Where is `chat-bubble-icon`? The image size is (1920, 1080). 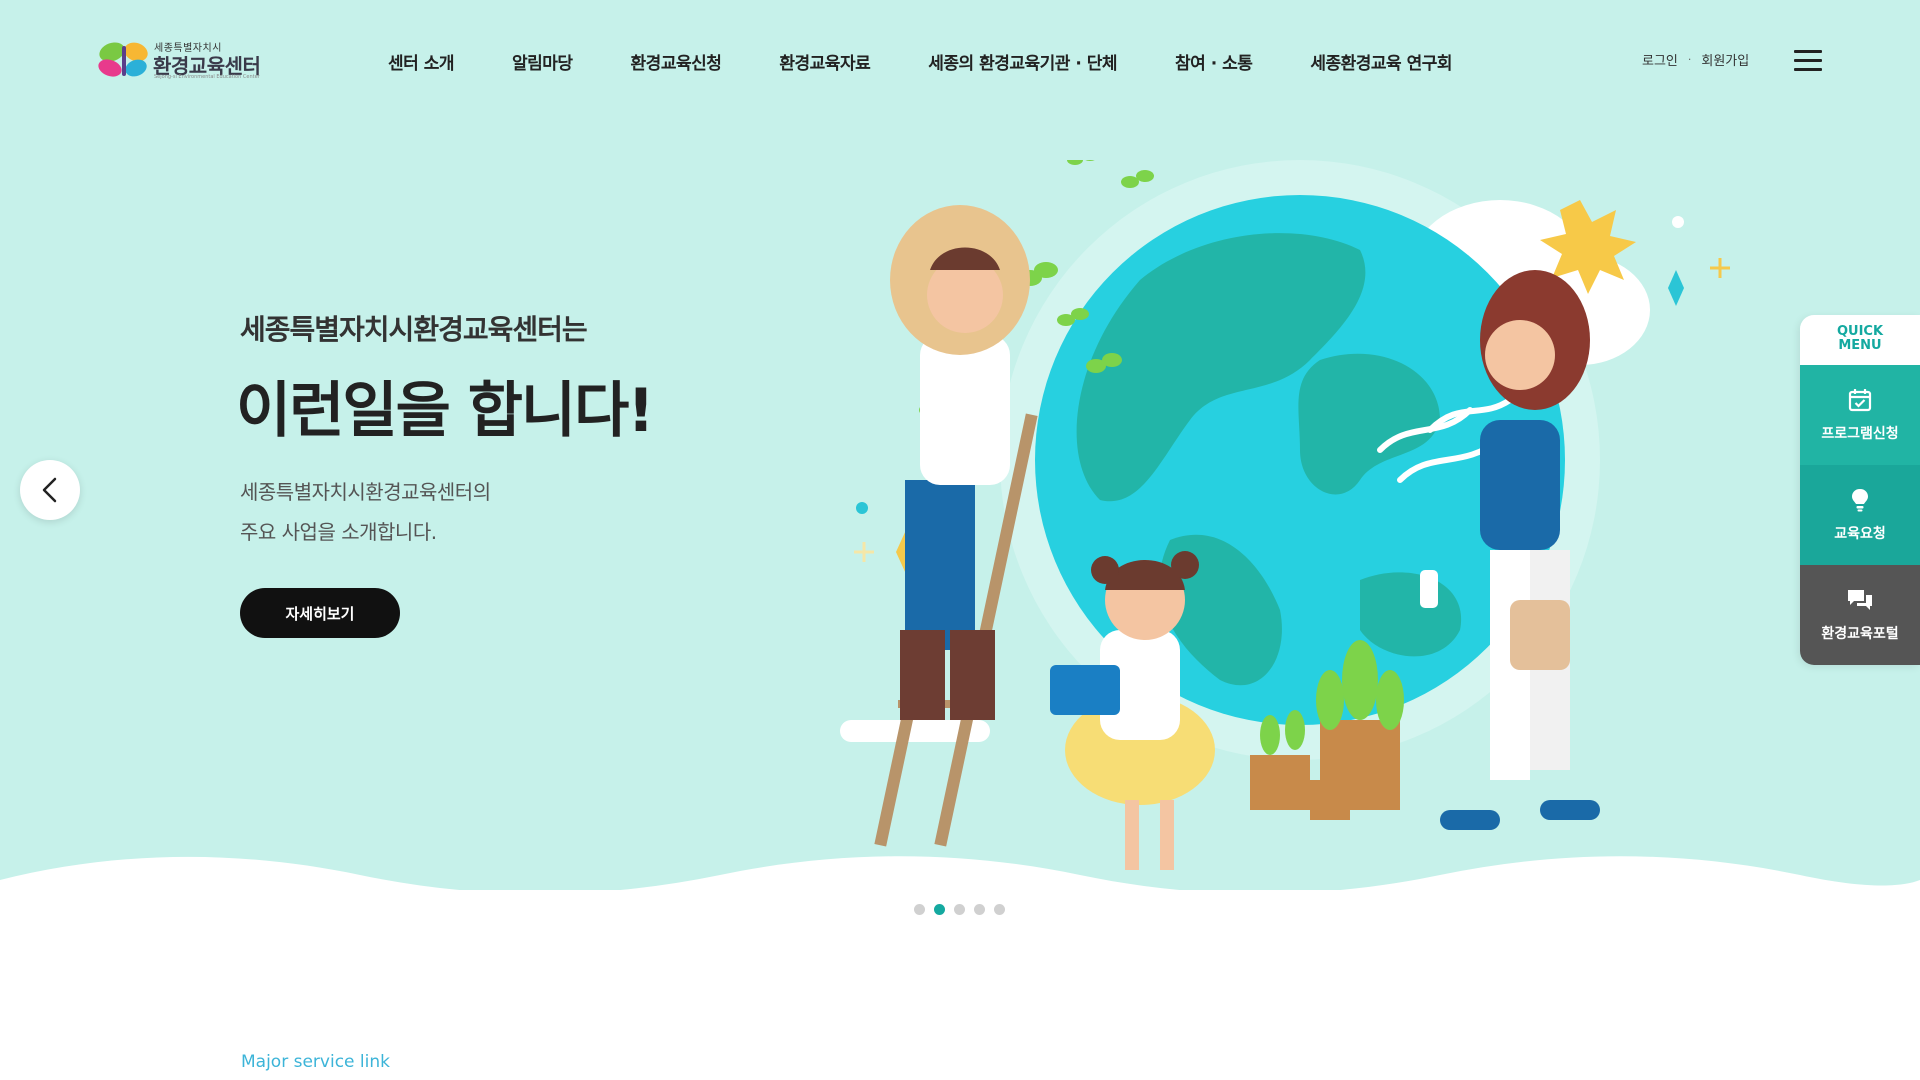
chat-bubble-icon is located at coordinates (1860, 600).